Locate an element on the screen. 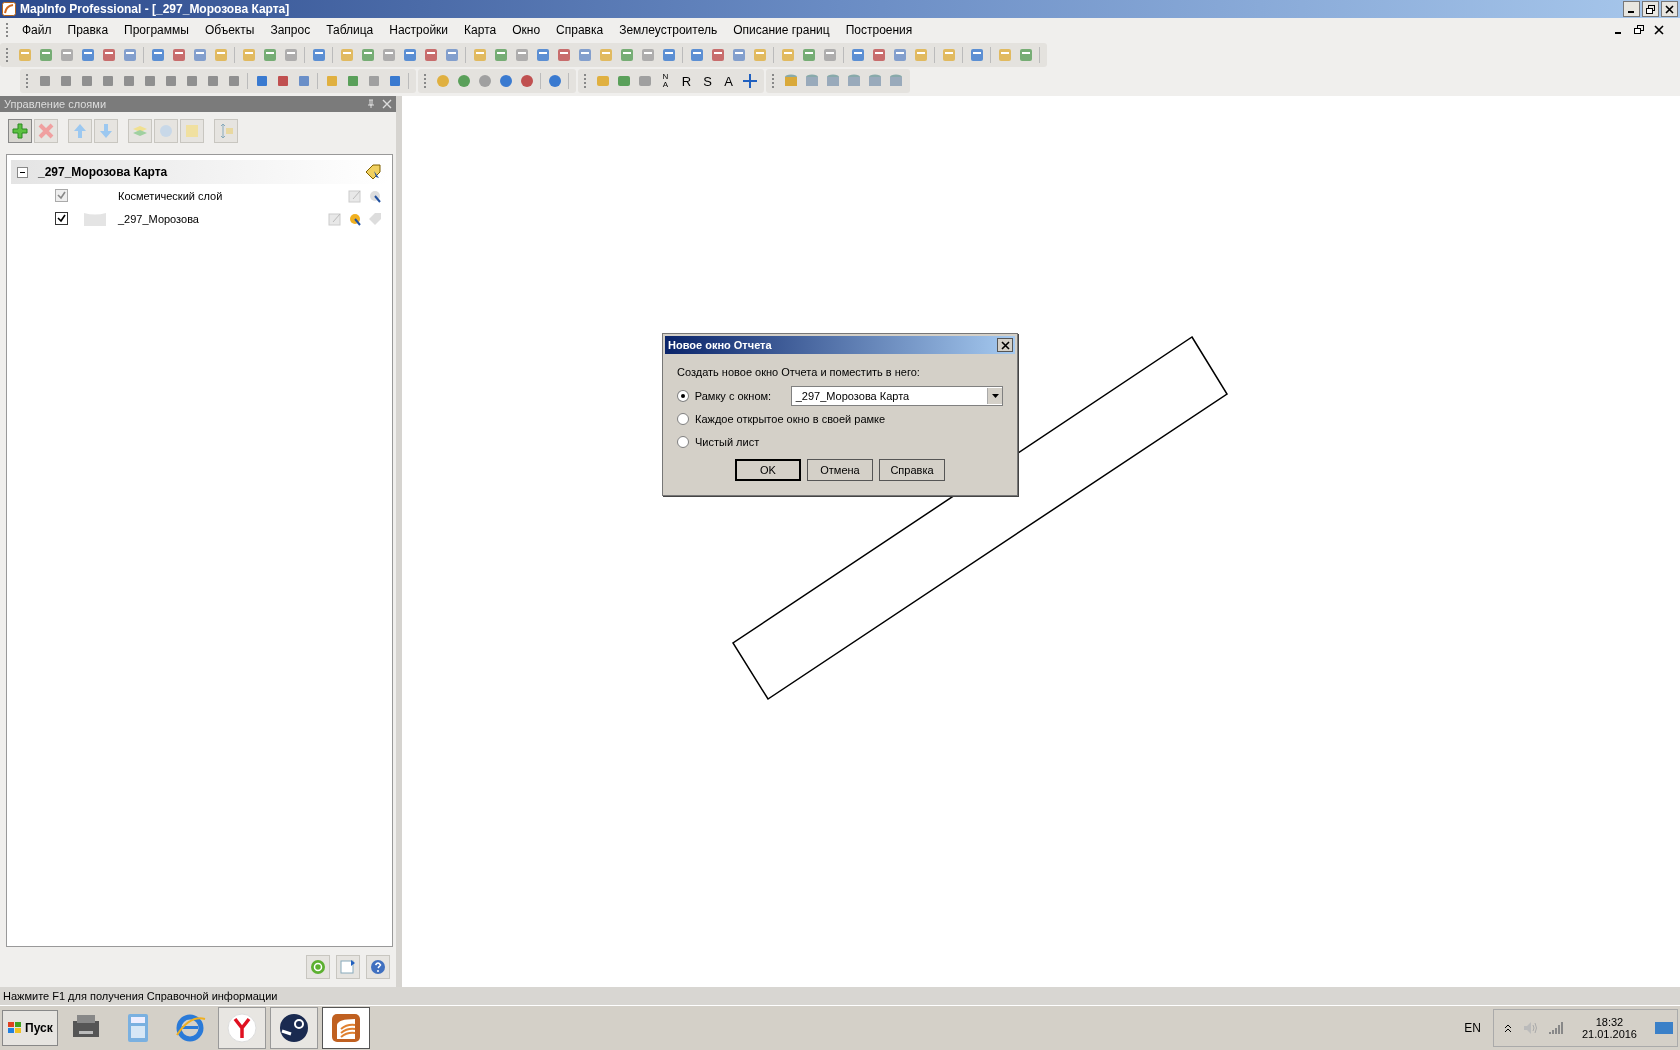 The image size is (1680, 1050). signal-bars-icon is located at coordinates (1555, 1028).